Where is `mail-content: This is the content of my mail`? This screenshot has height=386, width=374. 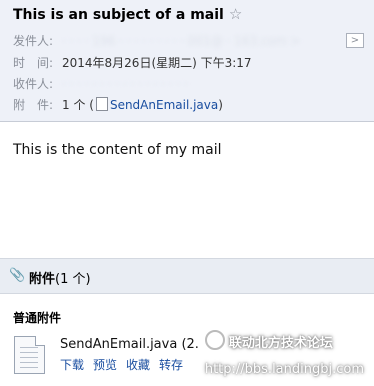
mail-content: This is the content of my mail is located at coordinates (117, 150).